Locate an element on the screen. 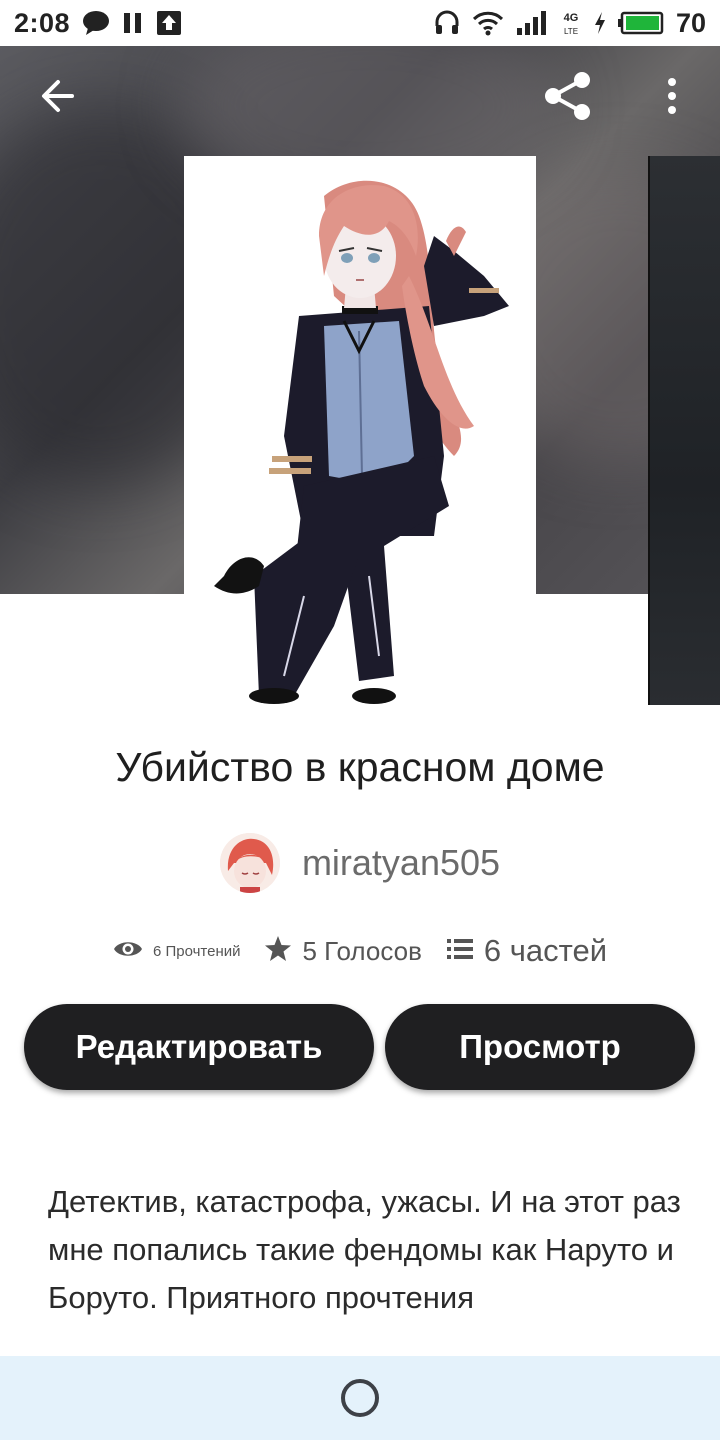  battery-percent: 70 is located at coordinates (690, 22).